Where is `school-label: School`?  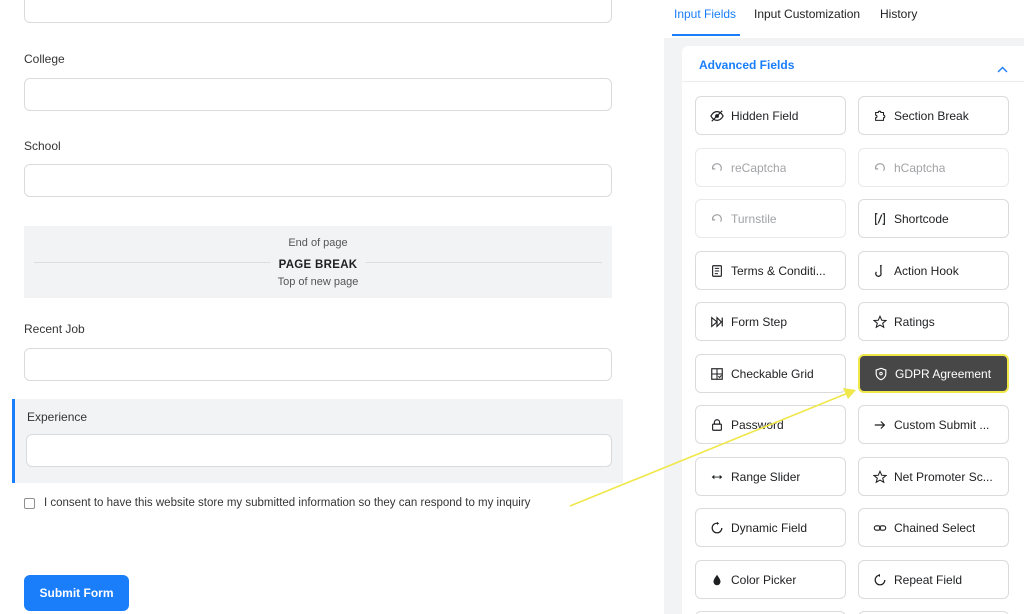 school-label: School is located at coordinates (42, 146).